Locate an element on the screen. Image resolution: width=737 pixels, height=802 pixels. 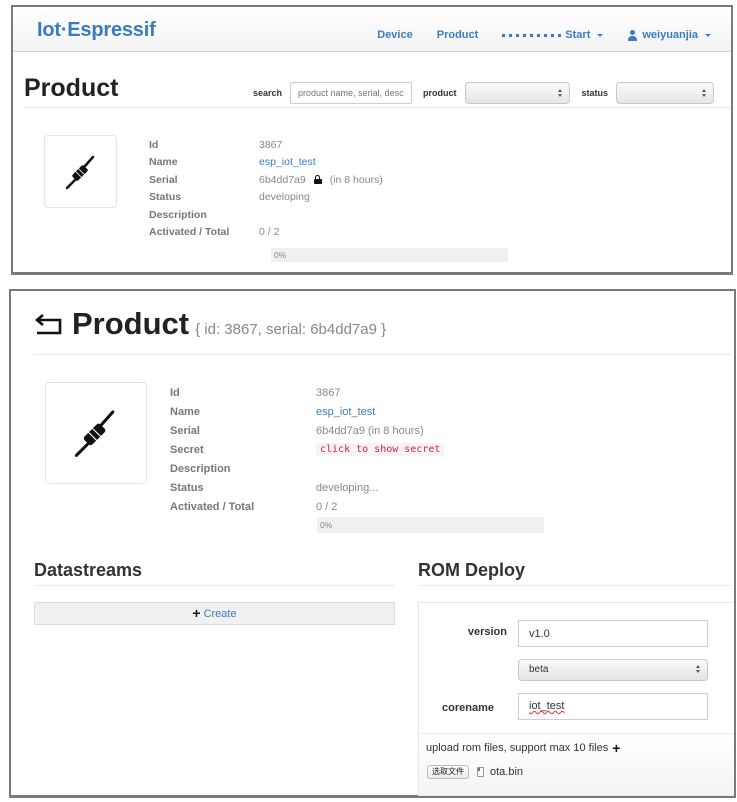
channel-selected-value: beta is located at coordinates (539, 669).